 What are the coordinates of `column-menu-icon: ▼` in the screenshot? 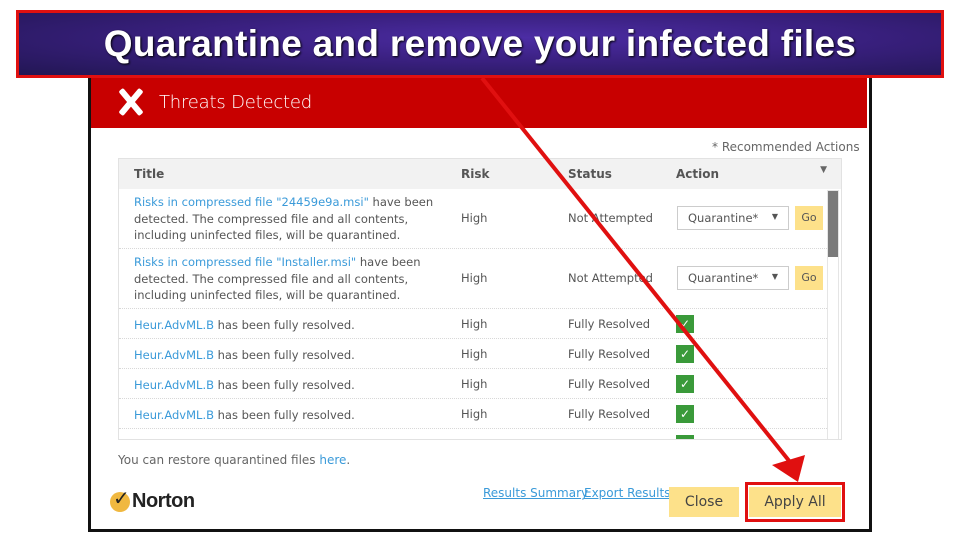 It's located at (823, 170).